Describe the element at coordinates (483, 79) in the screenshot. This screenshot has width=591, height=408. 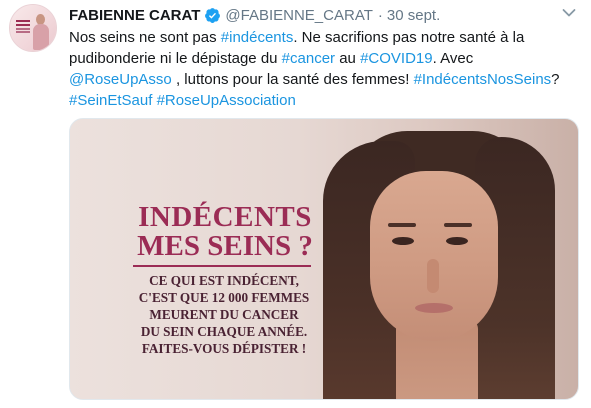
I see `hashtag-link: #IndécentsNosSeins` at that location.